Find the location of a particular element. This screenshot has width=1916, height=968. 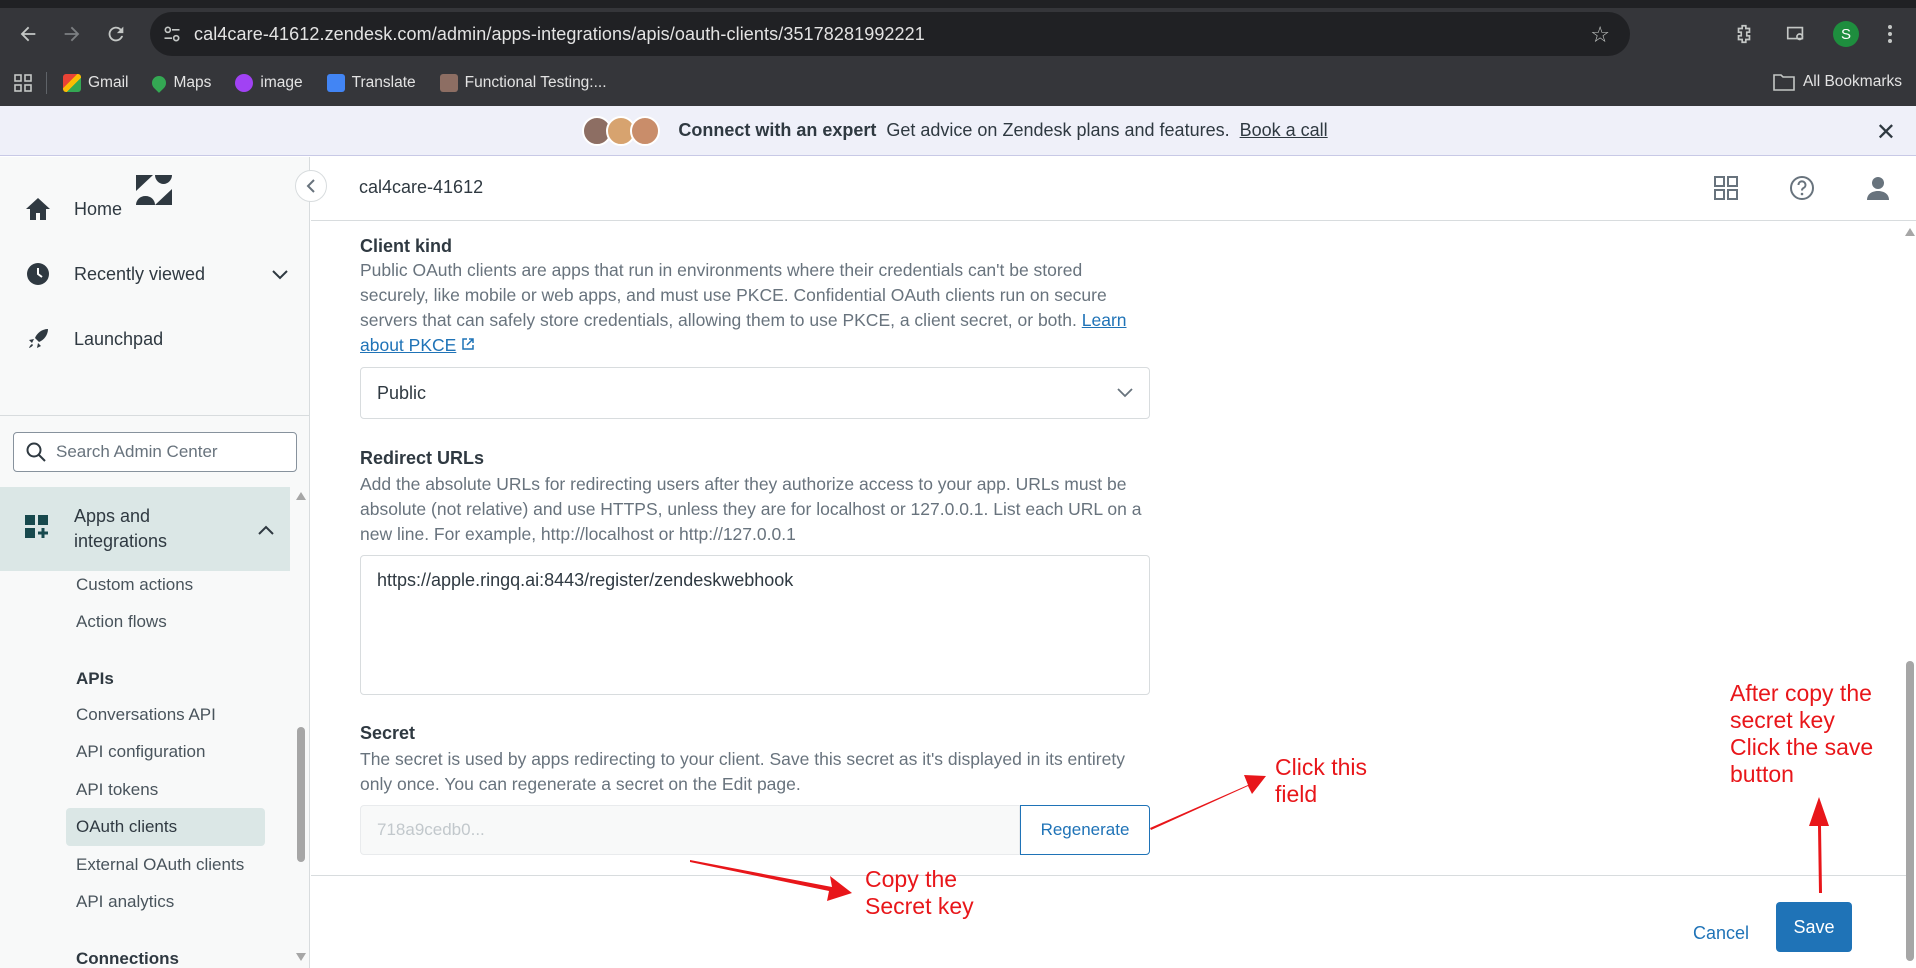

sidebar-item-recently-viewed: Recently viewed is located at coordinates (150, 274).